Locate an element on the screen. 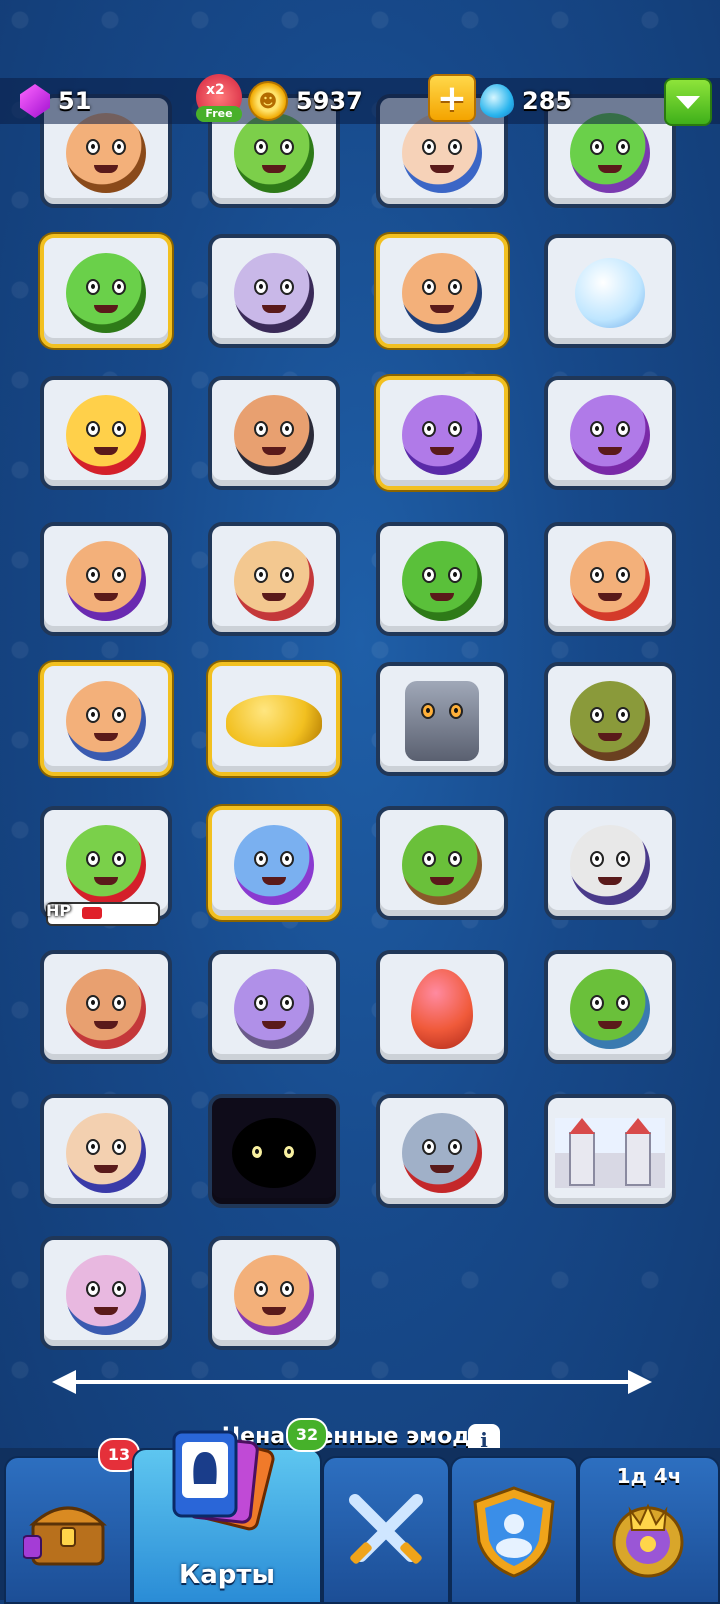 This screenshot has width=720, height=1604. horn-flower-icon is located at coordinates (106, 435).